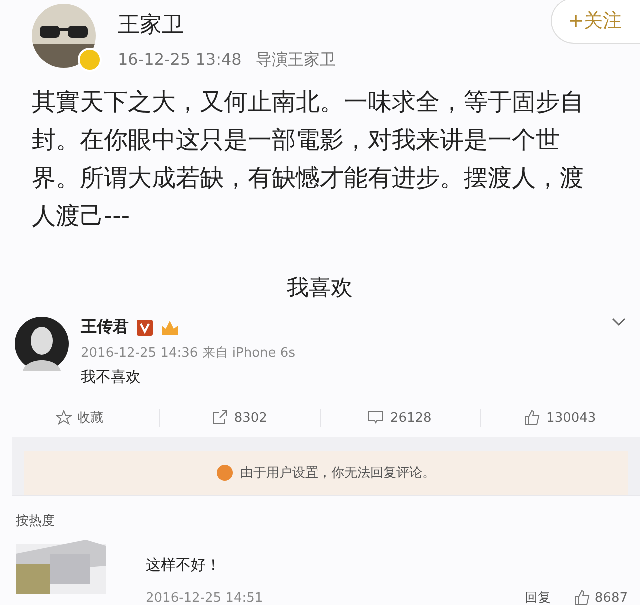 Image resolution: width=640 pixels, height=605 pixels. What do you see at coordinates (537, 597) in the screenshot?
I see `reply-link: 回复` at bounding box center [537, 597].